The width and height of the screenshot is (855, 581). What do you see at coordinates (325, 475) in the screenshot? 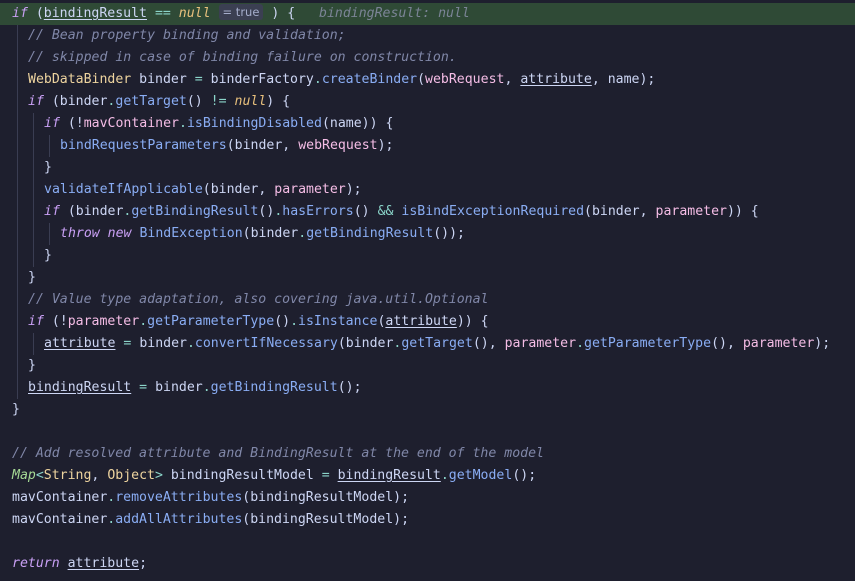
I see `code-token: =` at bounding box center [325, 475].